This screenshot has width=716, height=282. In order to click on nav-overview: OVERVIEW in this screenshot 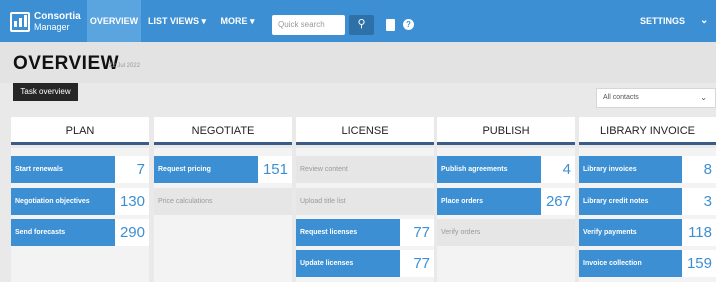, I will do `click(114, 21)`.